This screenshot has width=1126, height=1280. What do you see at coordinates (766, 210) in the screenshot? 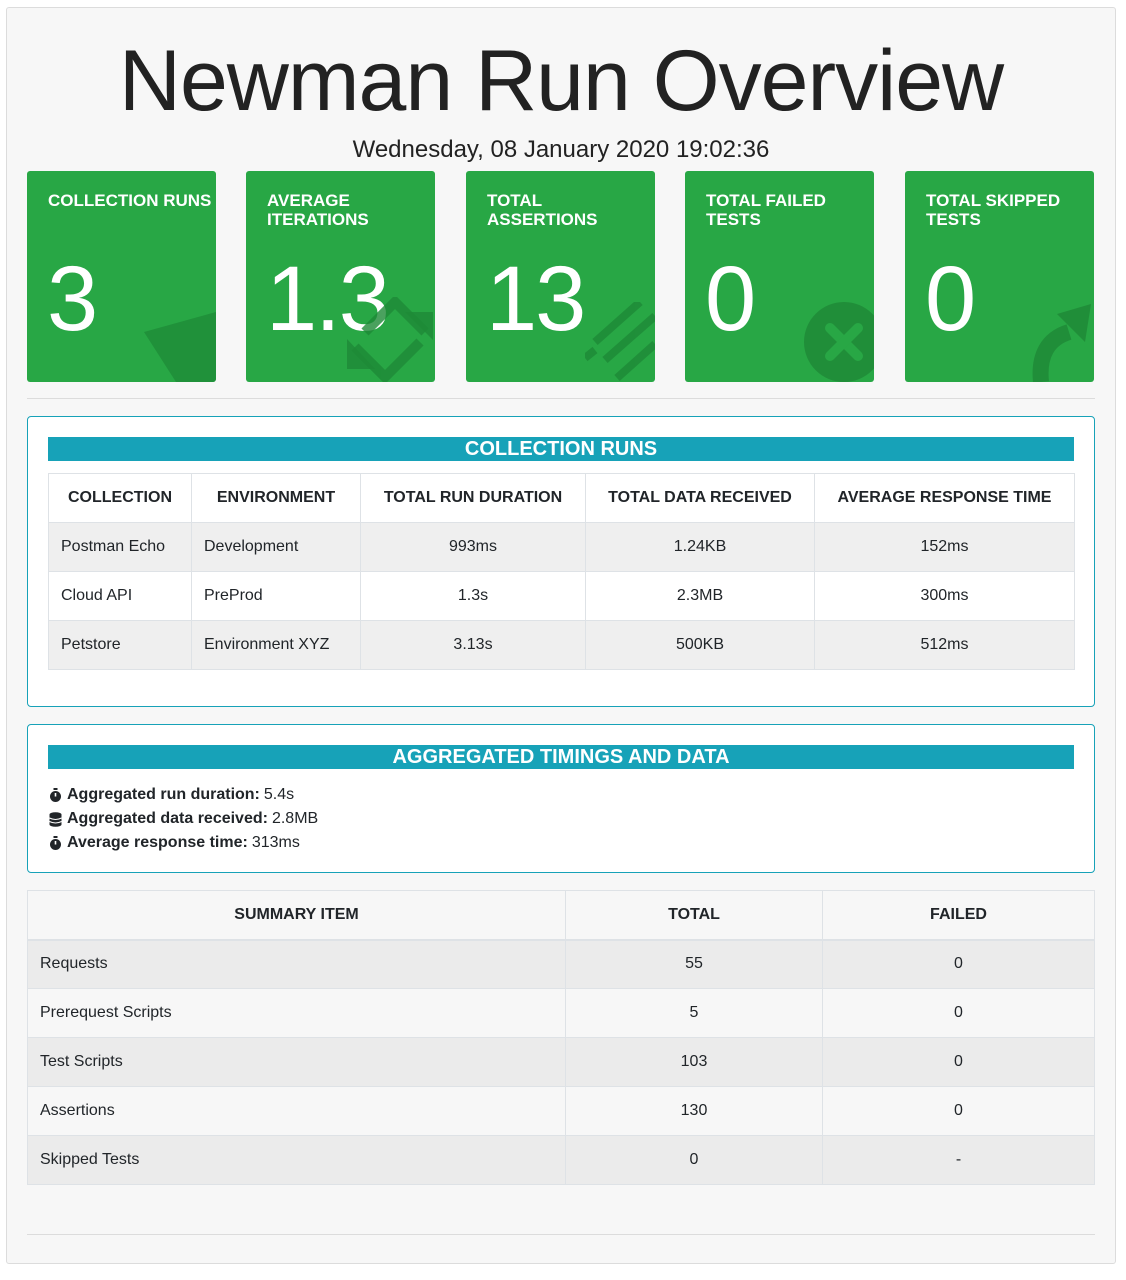
I see `card-label: TOTAL FAILED TESTS` at bounding box center [766, 210].